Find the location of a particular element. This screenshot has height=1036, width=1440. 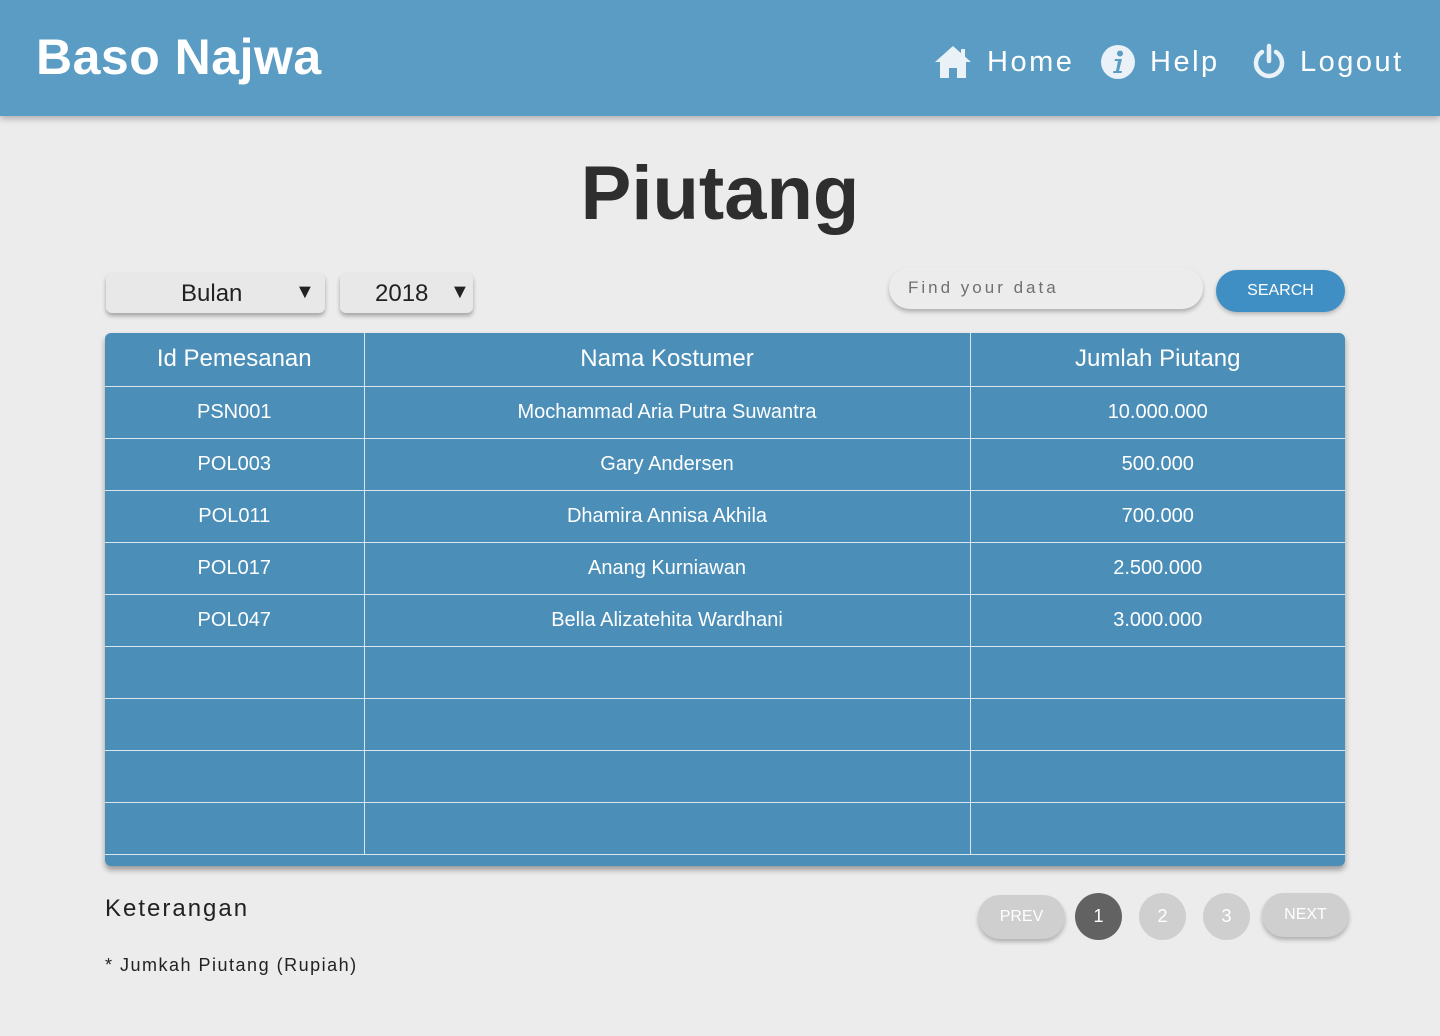

search-button: SEARCH is located at coordinates (1280, 291).